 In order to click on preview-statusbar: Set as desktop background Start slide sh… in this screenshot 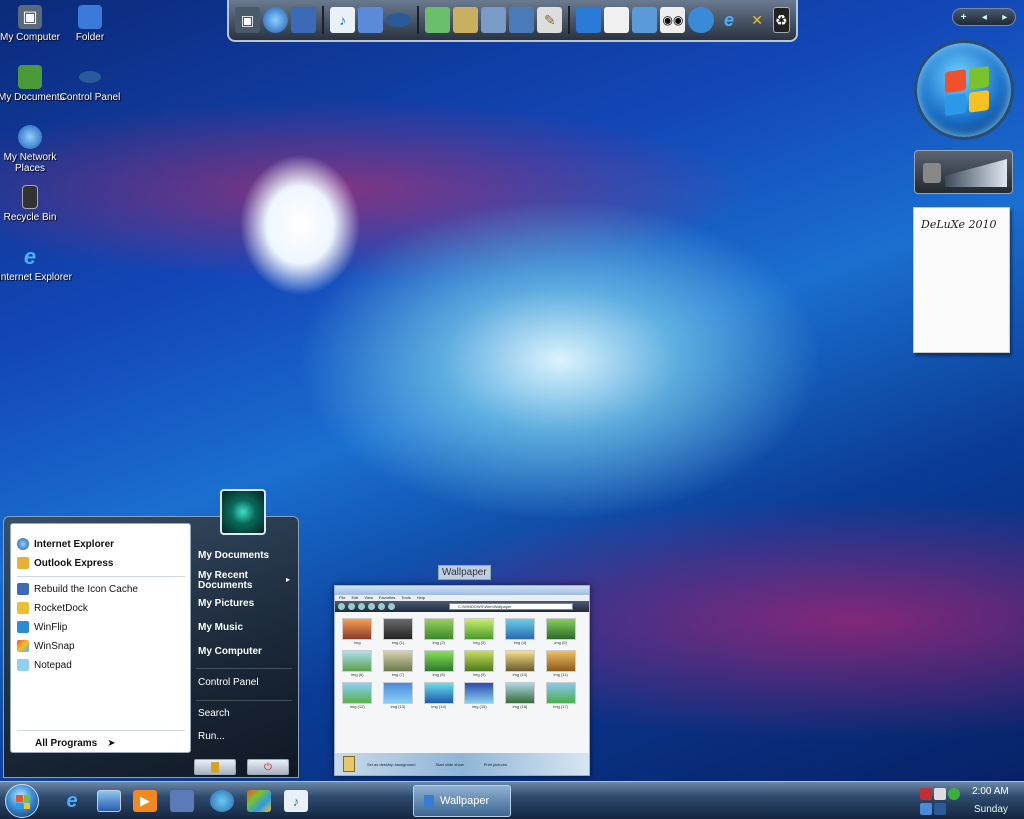, I will do `click(462, 764)`.